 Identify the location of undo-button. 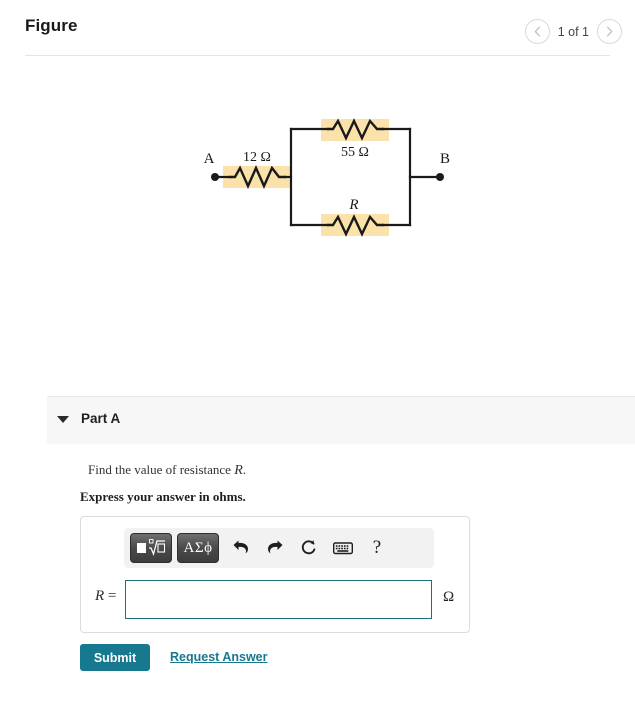
(241, 548).